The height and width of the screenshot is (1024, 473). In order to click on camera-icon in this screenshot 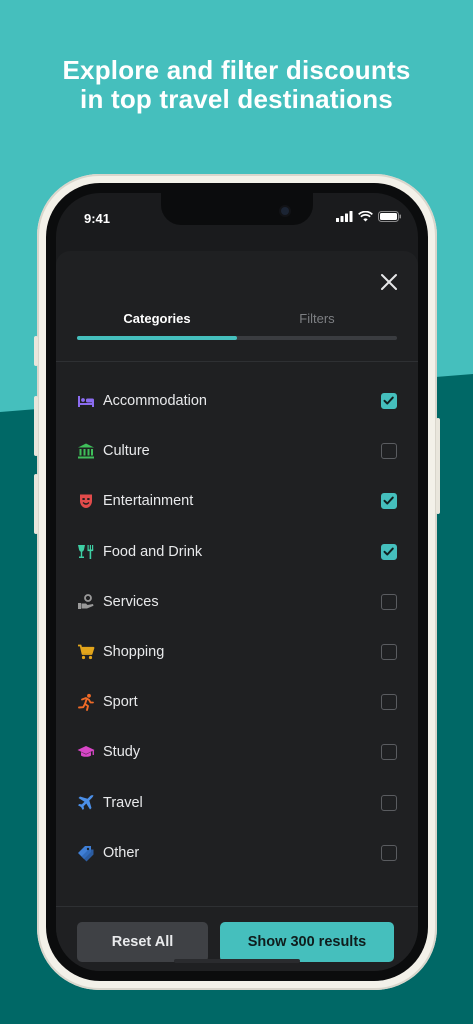, I will do `click(285, 211)`.